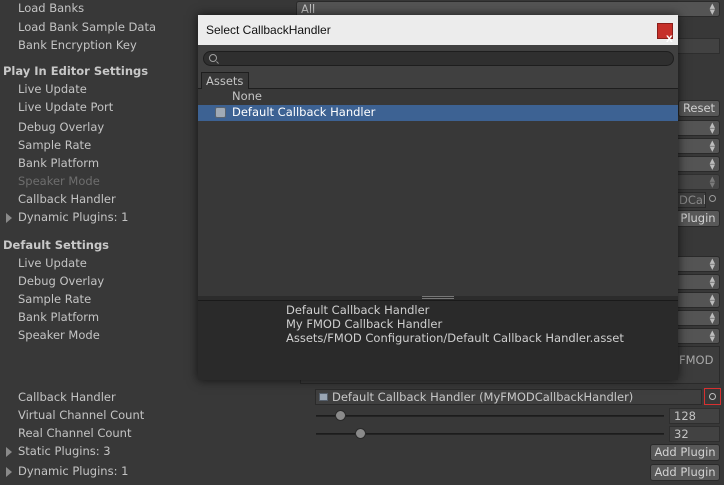 This screenshot has height=485, width=724. Describe the element at coordinates (699, 108) in the screenshot. I see `reset-button: Reset` at that location.